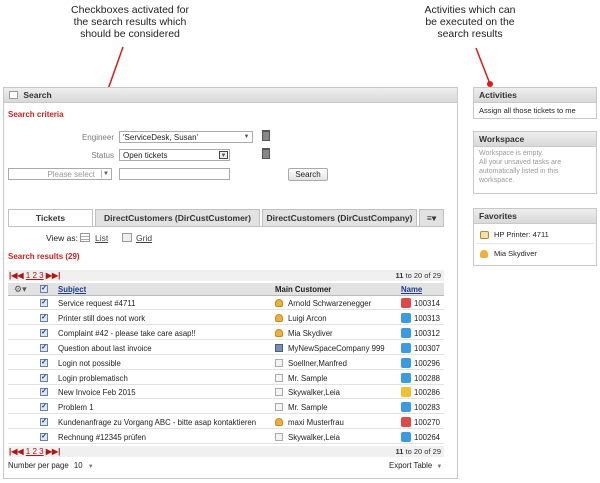 The height and width of the screenshot is (483, 600). I want to click on workspace-text-line: automatically listed in this, so click(519, 171).